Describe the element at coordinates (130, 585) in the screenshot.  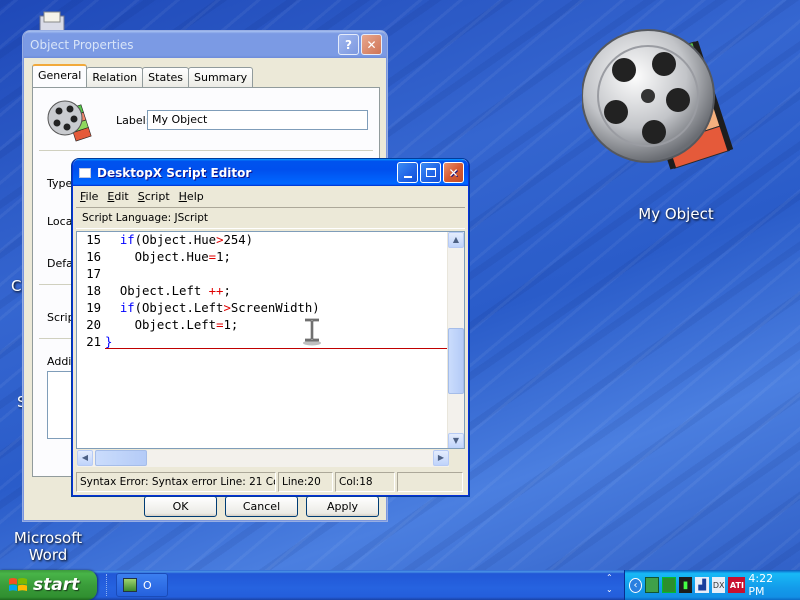
I see `app-icon` at that location.